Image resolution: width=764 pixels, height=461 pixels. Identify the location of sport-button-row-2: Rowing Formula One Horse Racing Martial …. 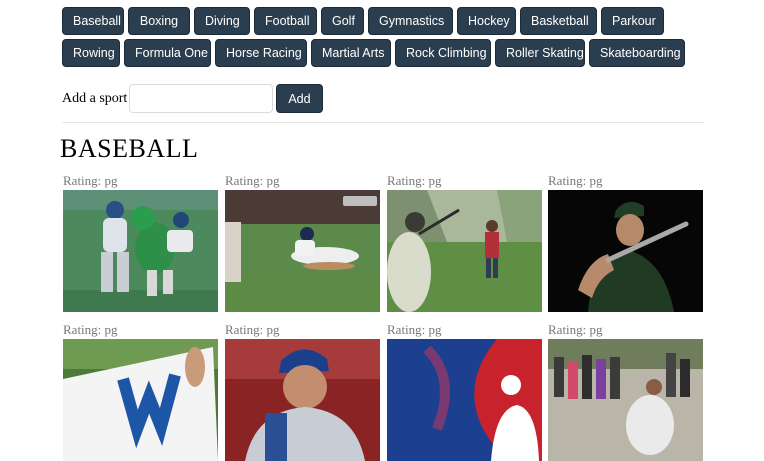
(387, 53).